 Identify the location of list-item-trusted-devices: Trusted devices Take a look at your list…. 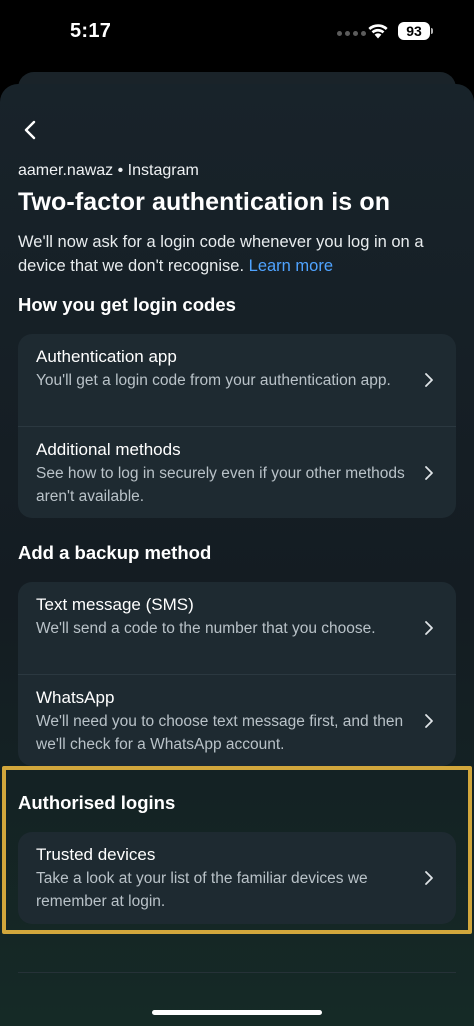
(237, 878).